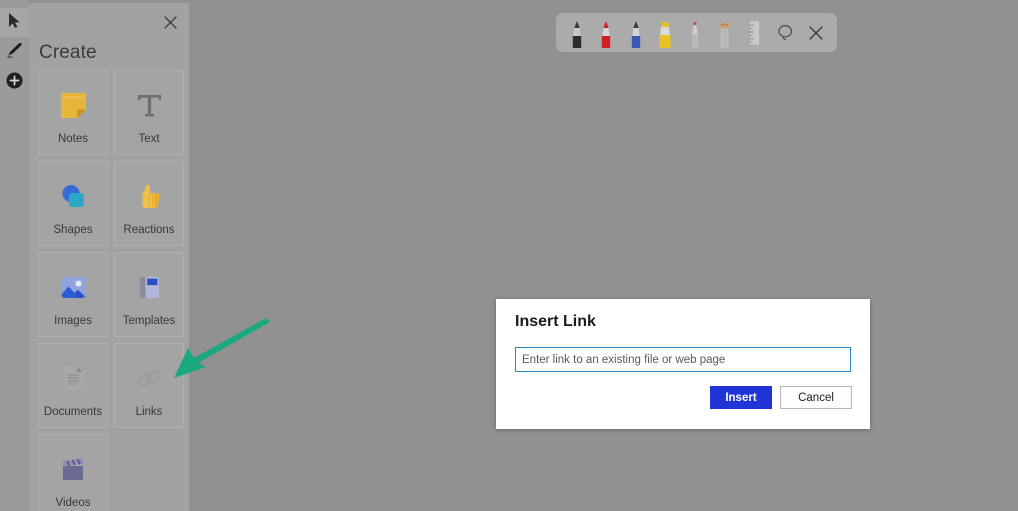 Image resolution: width=1018 pixels, height=511 pixels. I want to click on pencil-icon, so click(724, 35).